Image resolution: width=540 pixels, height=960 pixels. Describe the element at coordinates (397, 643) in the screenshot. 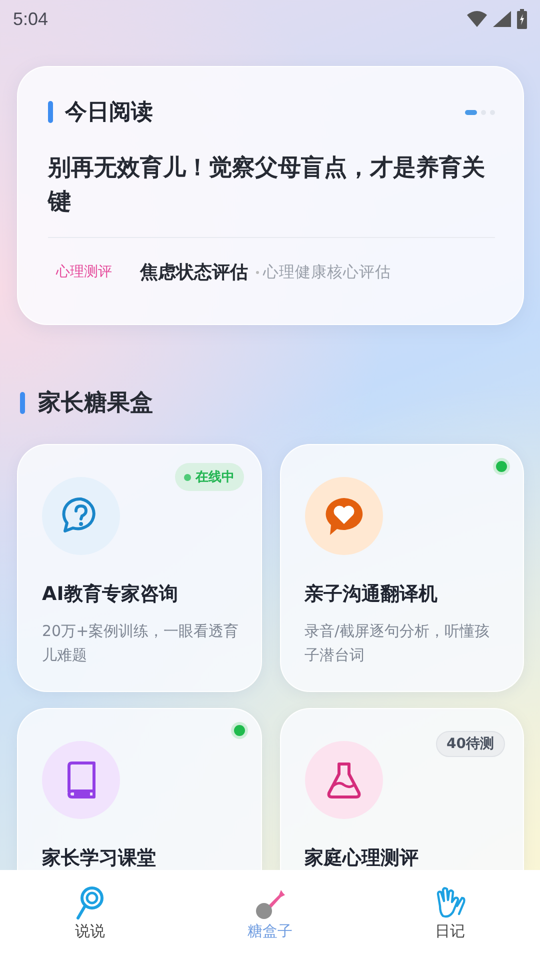

I see `card-description: 录音/截屏逐句分析，听懂孩子潜台词` at that location.